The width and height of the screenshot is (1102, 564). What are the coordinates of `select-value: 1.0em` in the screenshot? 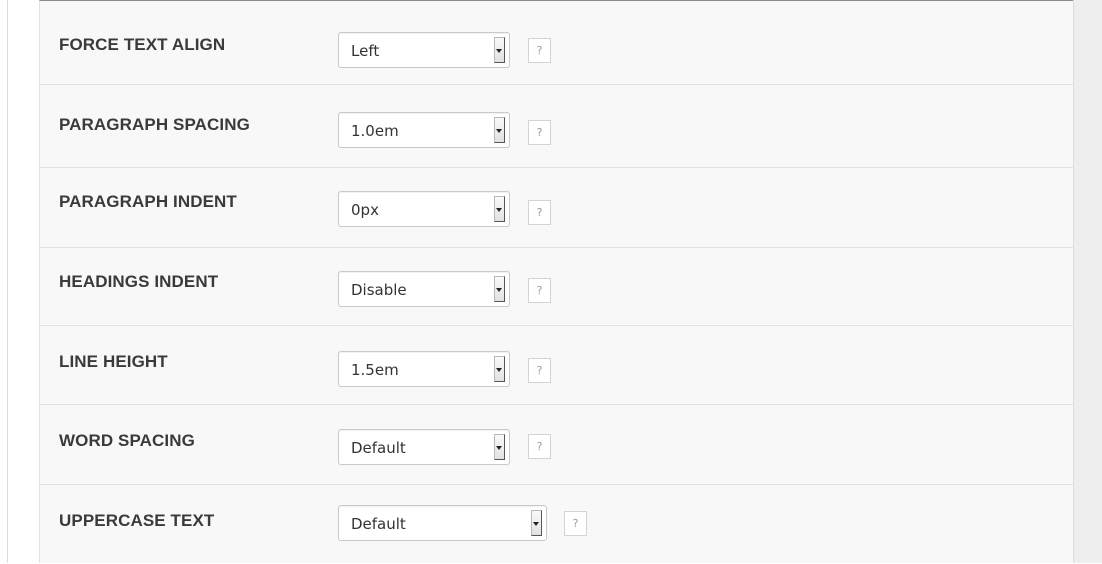 It's located at (375, 131).